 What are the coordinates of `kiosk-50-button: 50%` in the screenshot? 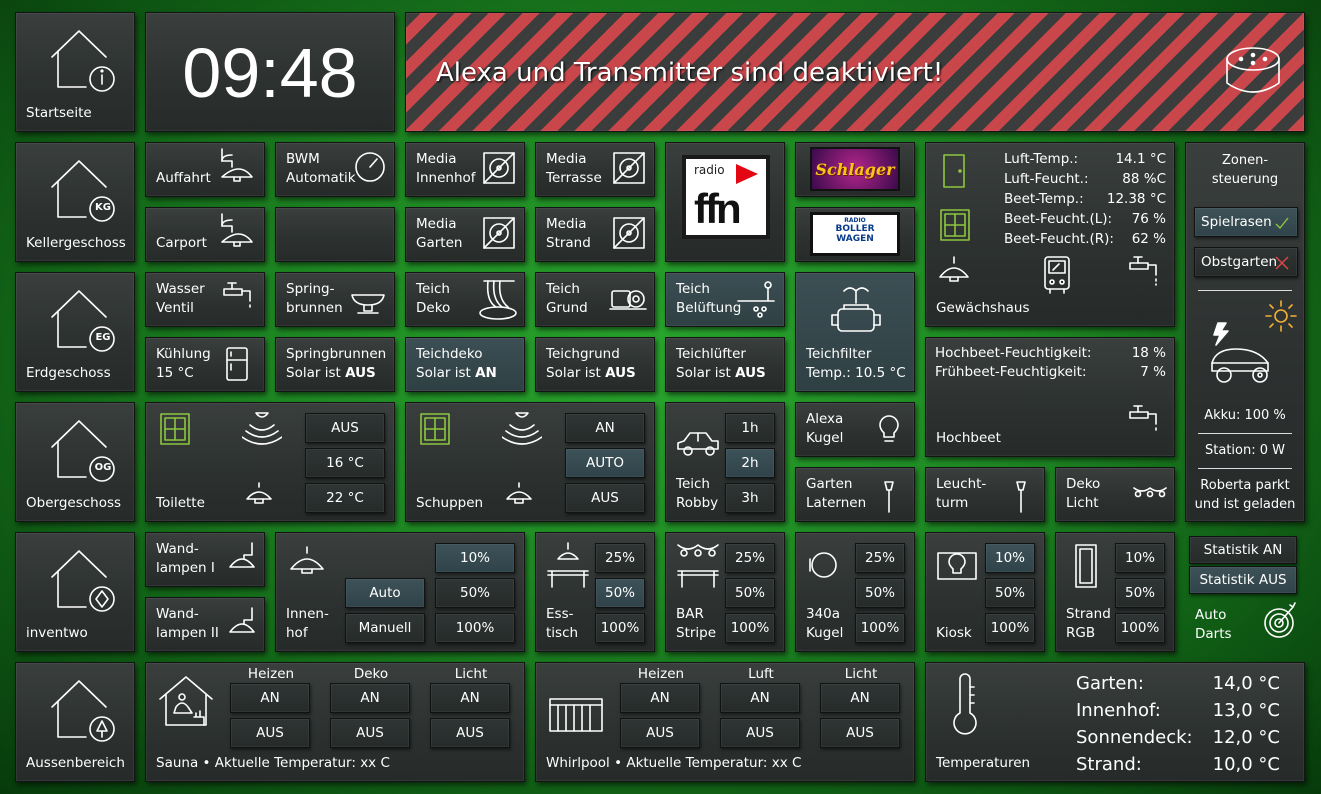 It's located at (1010, 593).